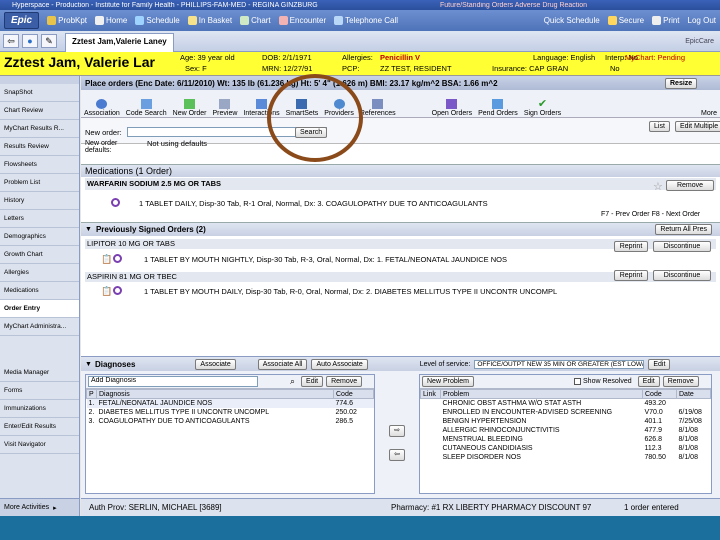 The width and height of the screenshot is (720, 540). Describe the element at coordinates (39, 147) in the screenshot. I see `nav-item-results-review: Results Review` at that location.